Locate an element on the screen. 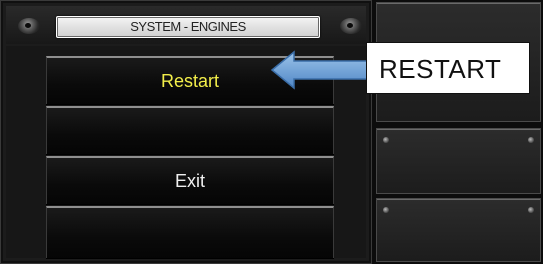 Image resolution: width=543 pixels, height=264 pixels. exit-button: Exit is located at coordinates (190, 180).